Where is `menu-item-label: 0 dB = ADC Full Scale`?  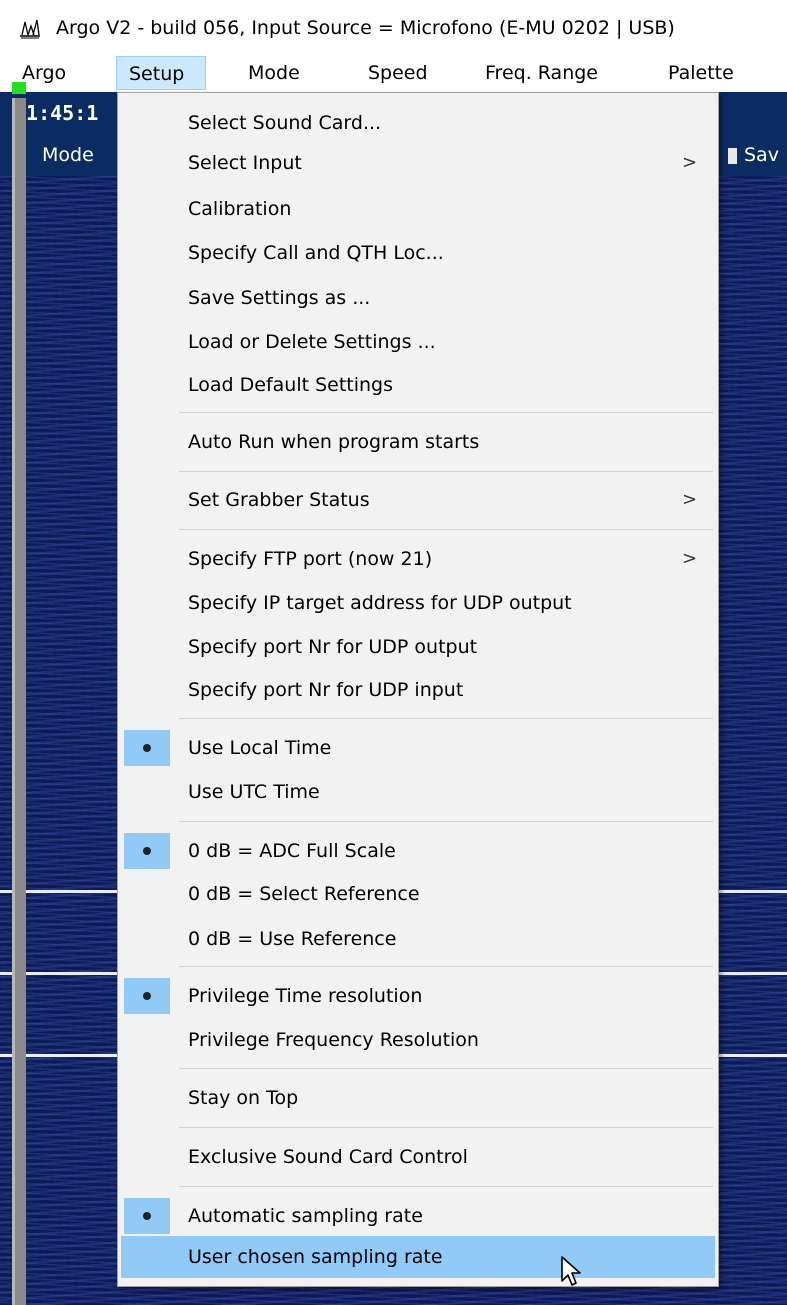 menu-item-label: 0 dB = ADC Full Scale is located at coordinates (292, 851).